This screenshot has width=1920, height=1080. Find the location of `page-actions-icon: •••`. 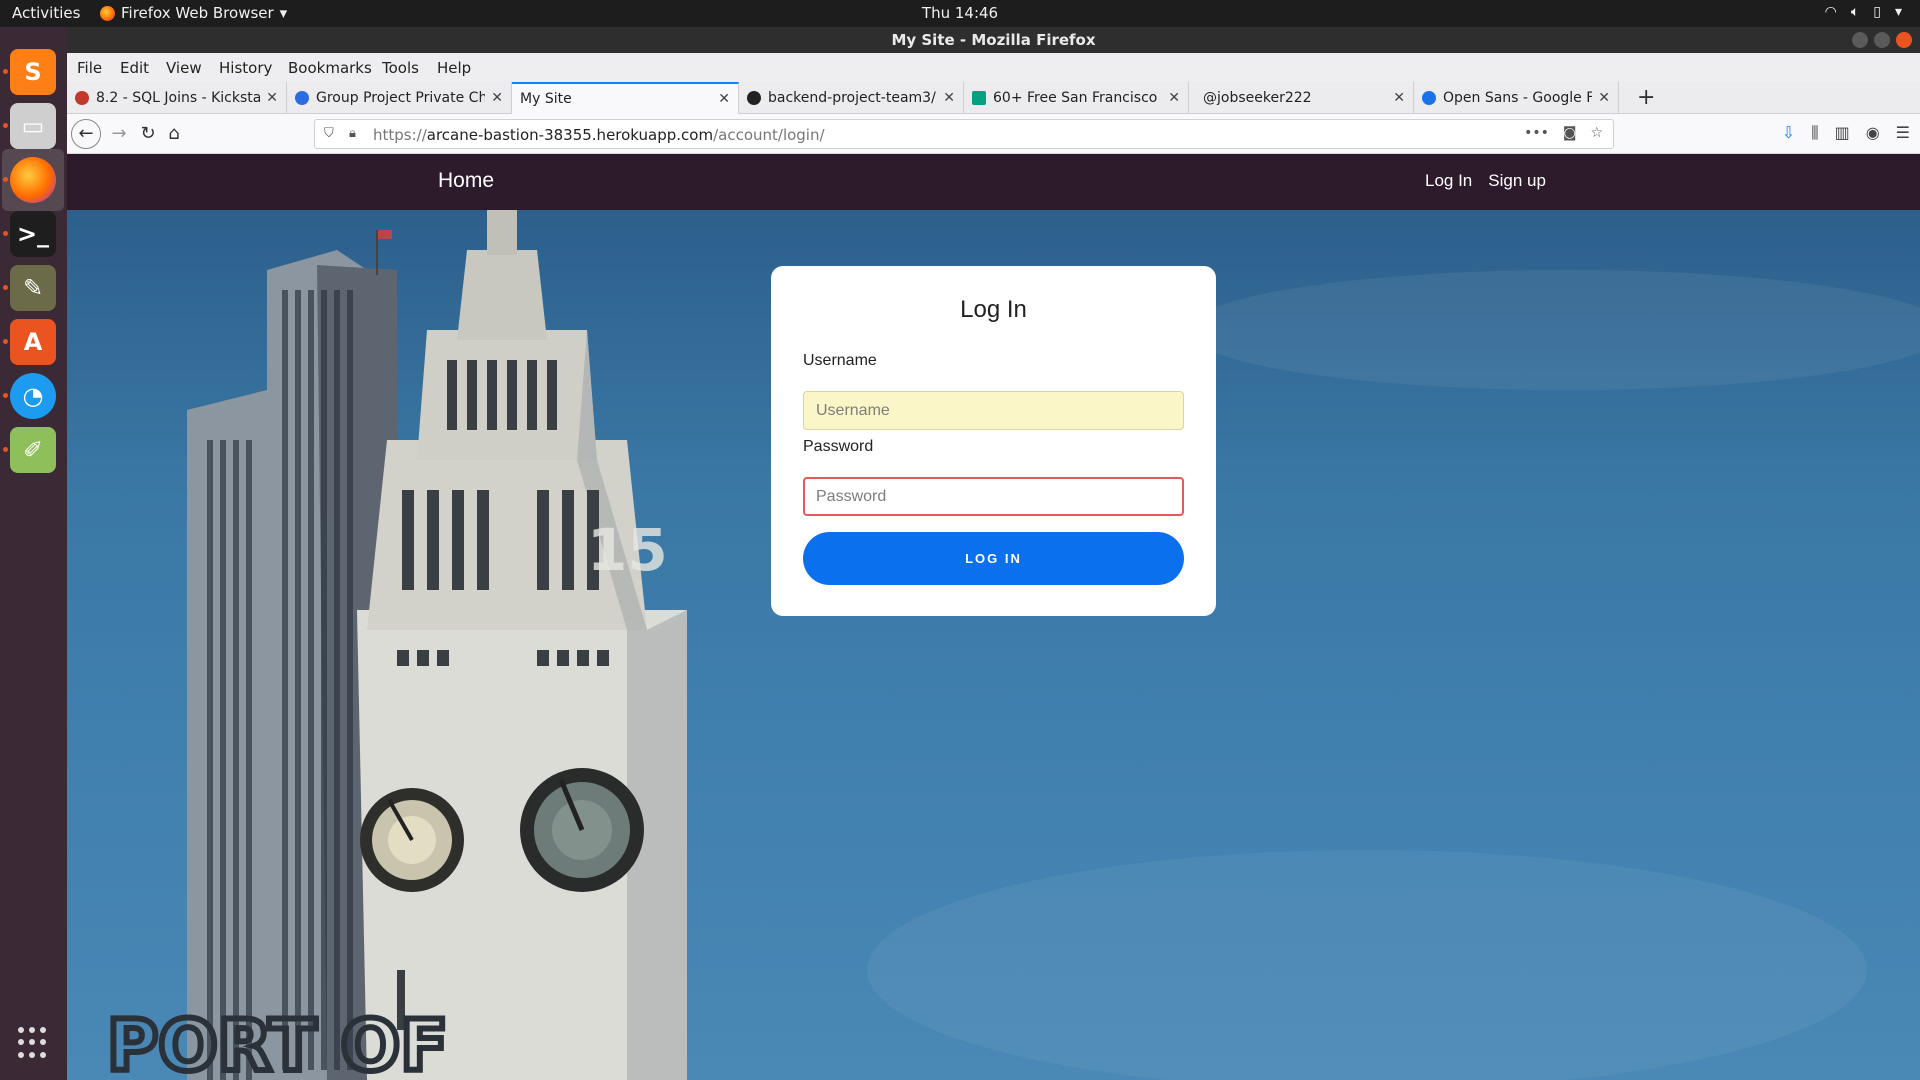

page-actions-icon: ••• is located at coordinates (1536, 133).